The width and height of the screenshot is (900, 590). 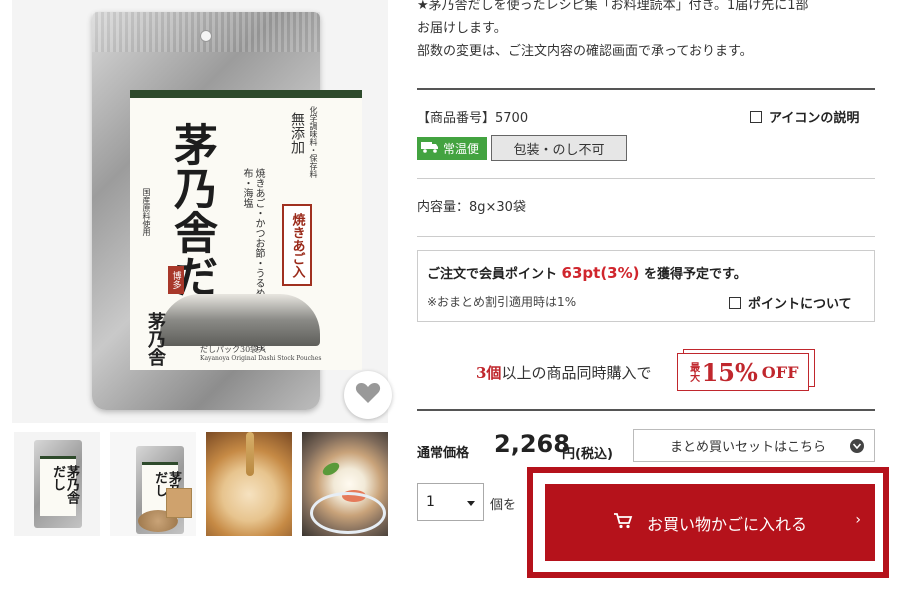 What do you see at coordinates (559, 148) in the screenshot?
I see `wrapping-badge: 包装・のし不可` at bounding box center [559, 148].